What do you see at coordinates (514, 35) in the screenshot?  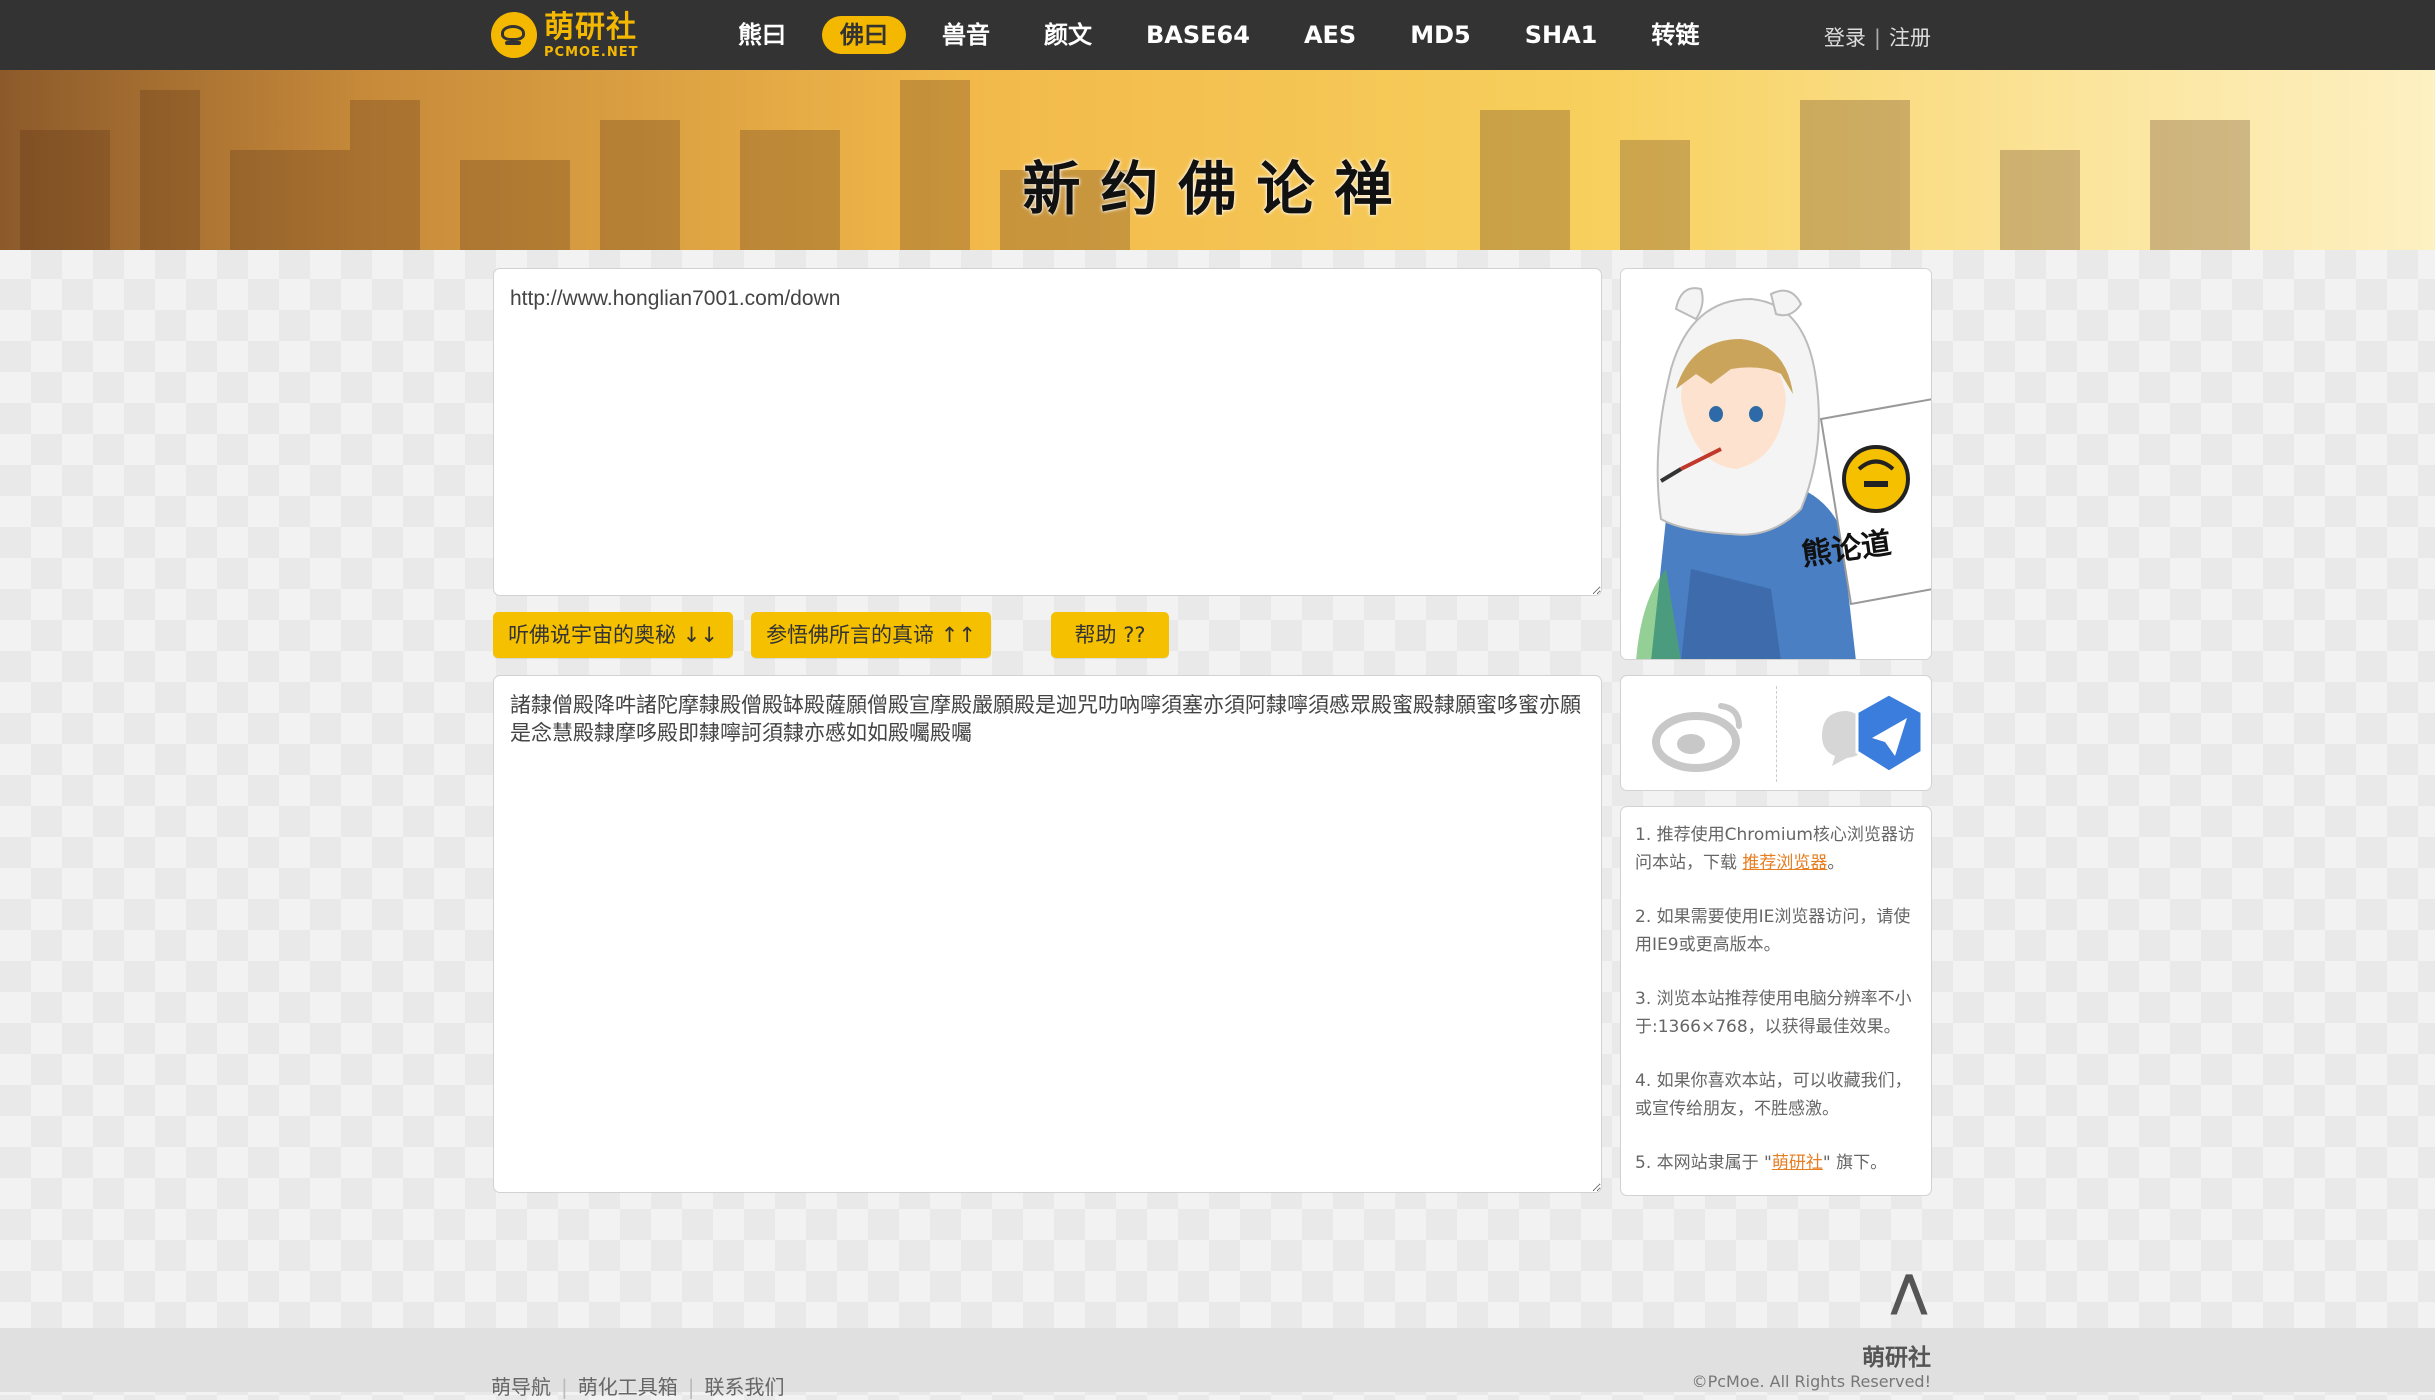 I see `bear-logo-icon` at bounding box center [514, 35].